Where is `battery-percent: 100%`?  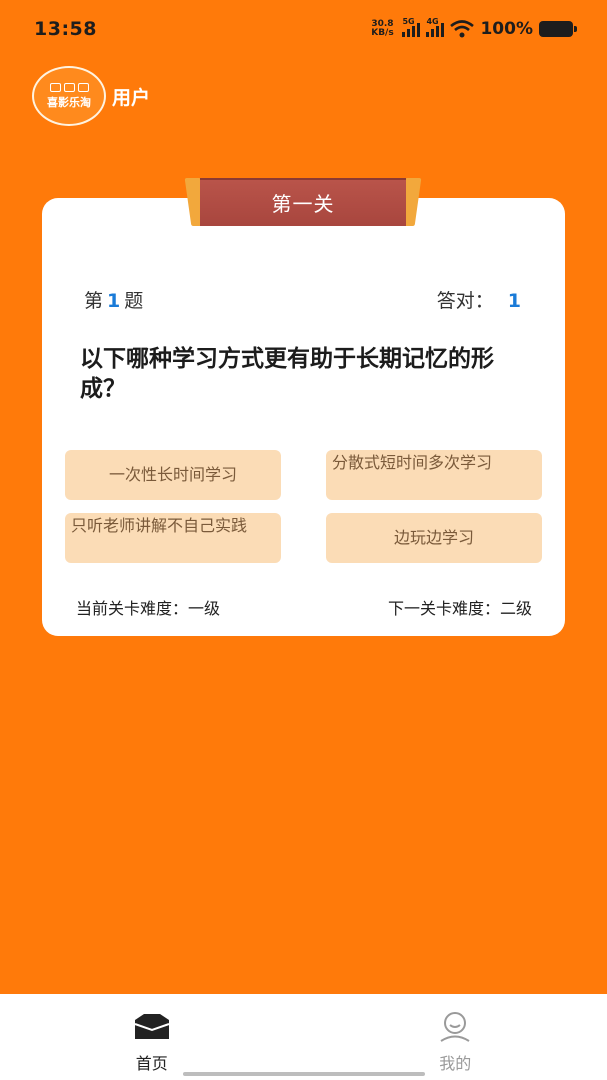
battery-percent: 100% is located at coordinates (506, 29).